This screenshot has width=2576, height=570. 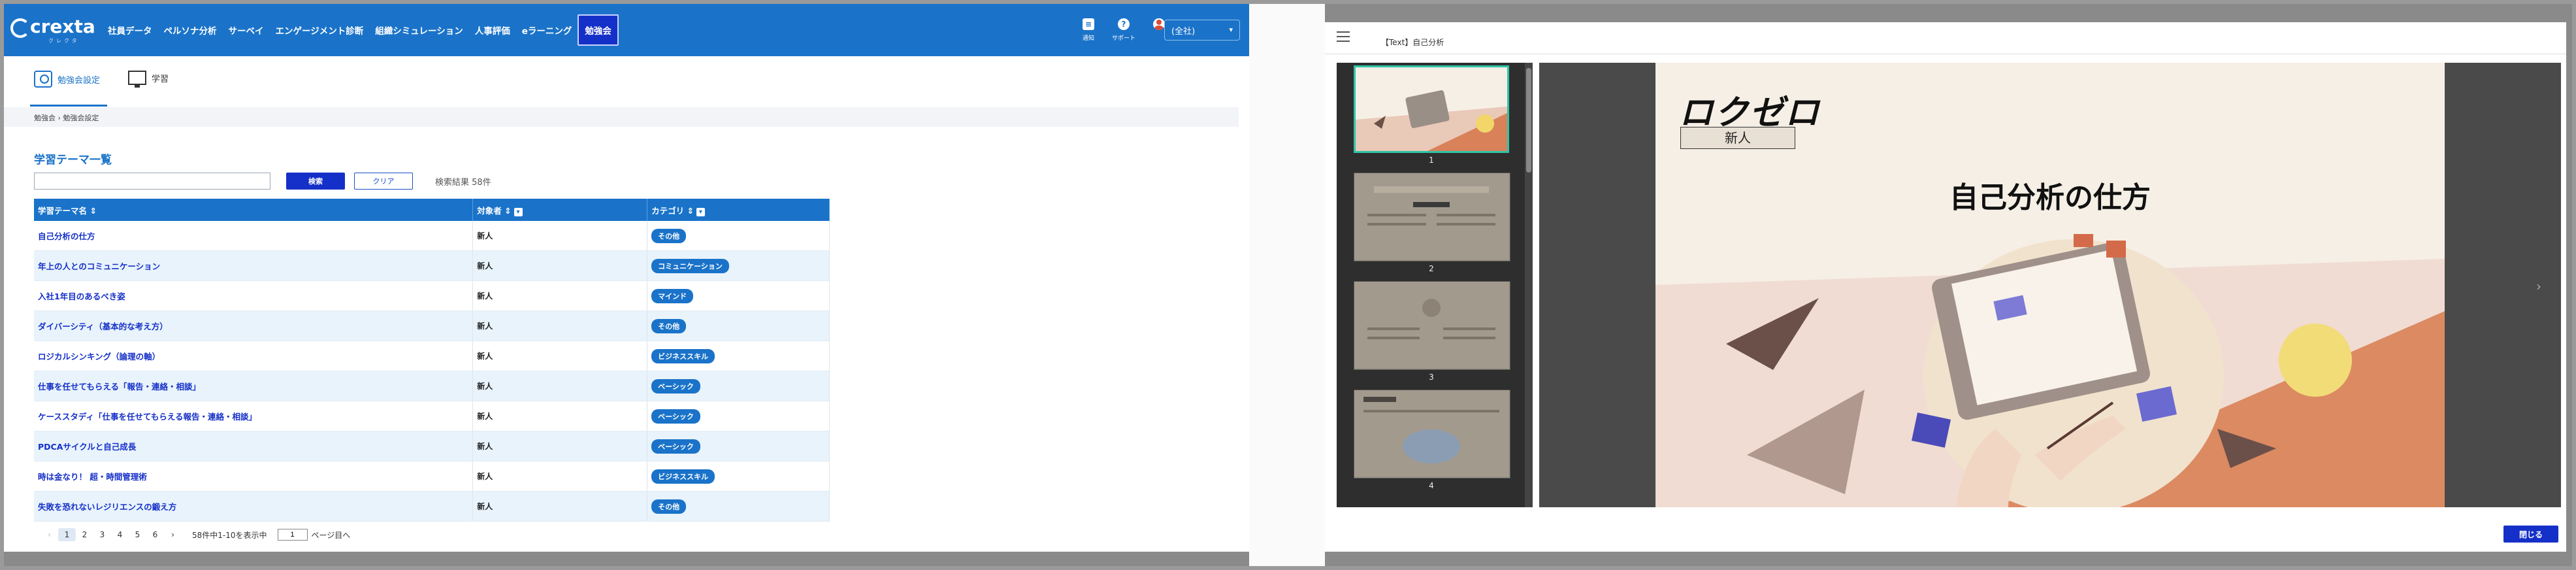 What do you see at coordinates (79, 81) in the screenshot?
I see `tab-study-settings-label: 勉強会設定` at bounding box center [79, 81].